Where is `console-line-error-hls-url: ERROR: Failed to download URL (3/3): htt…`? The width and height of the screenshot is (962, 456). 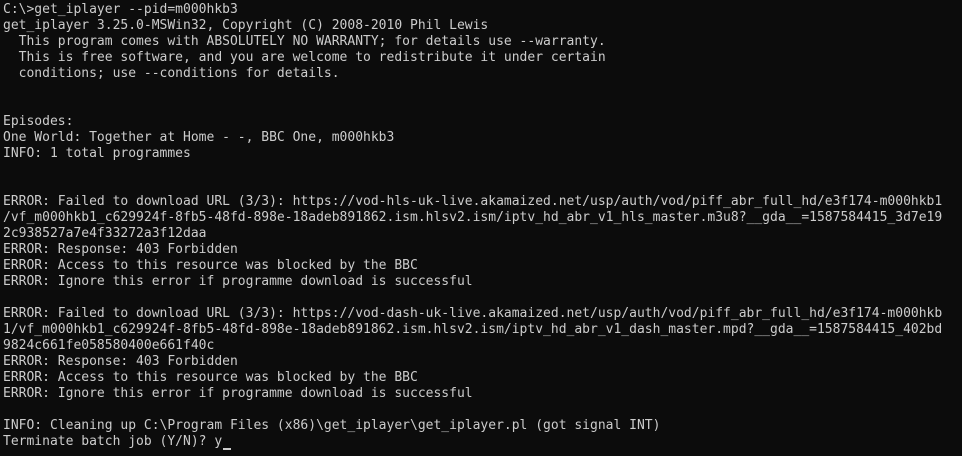
console-line-error-hls-url: ERROR: Failed to download URL (3/3): htt… is located at coordinates (473, 201).